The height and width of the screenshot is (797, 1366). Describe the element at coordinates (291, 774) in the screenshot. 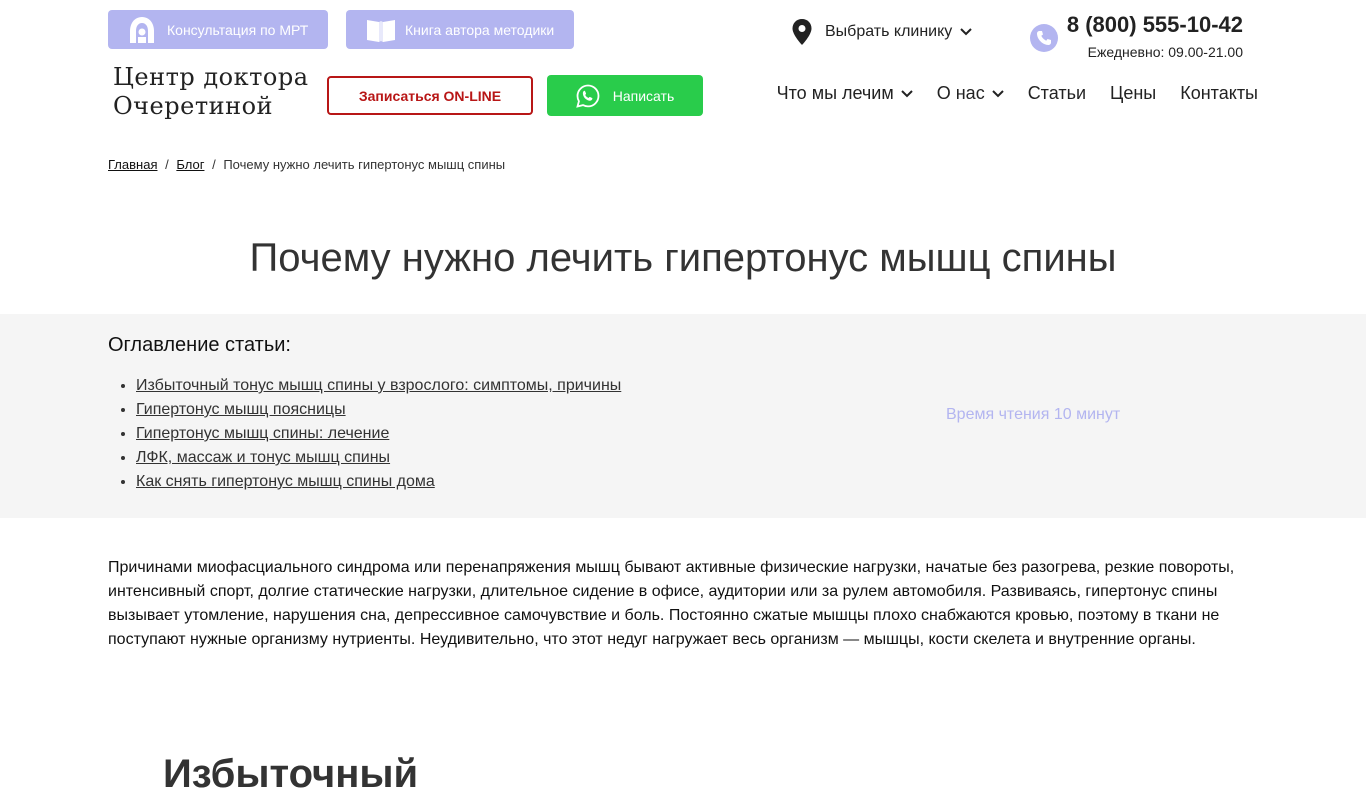

I see `section-heading: Избыточный` at that location.